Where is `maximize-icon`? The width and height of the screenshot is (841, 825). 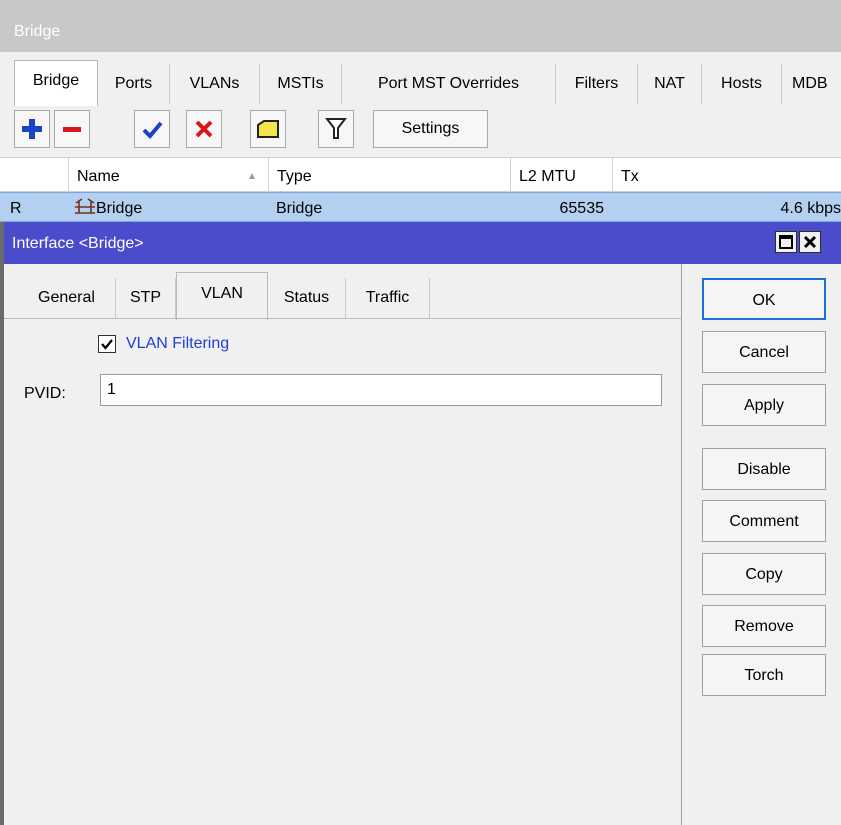 maximize-icon is located at coordinates (786, 242).